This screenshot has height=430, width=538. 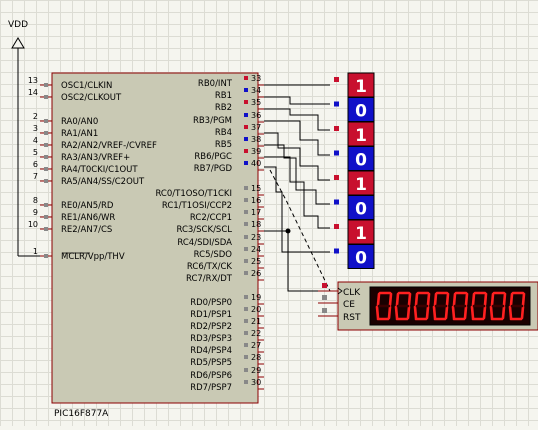 I want to click on logic-probe-0: 1, so click(x=354, y=85).